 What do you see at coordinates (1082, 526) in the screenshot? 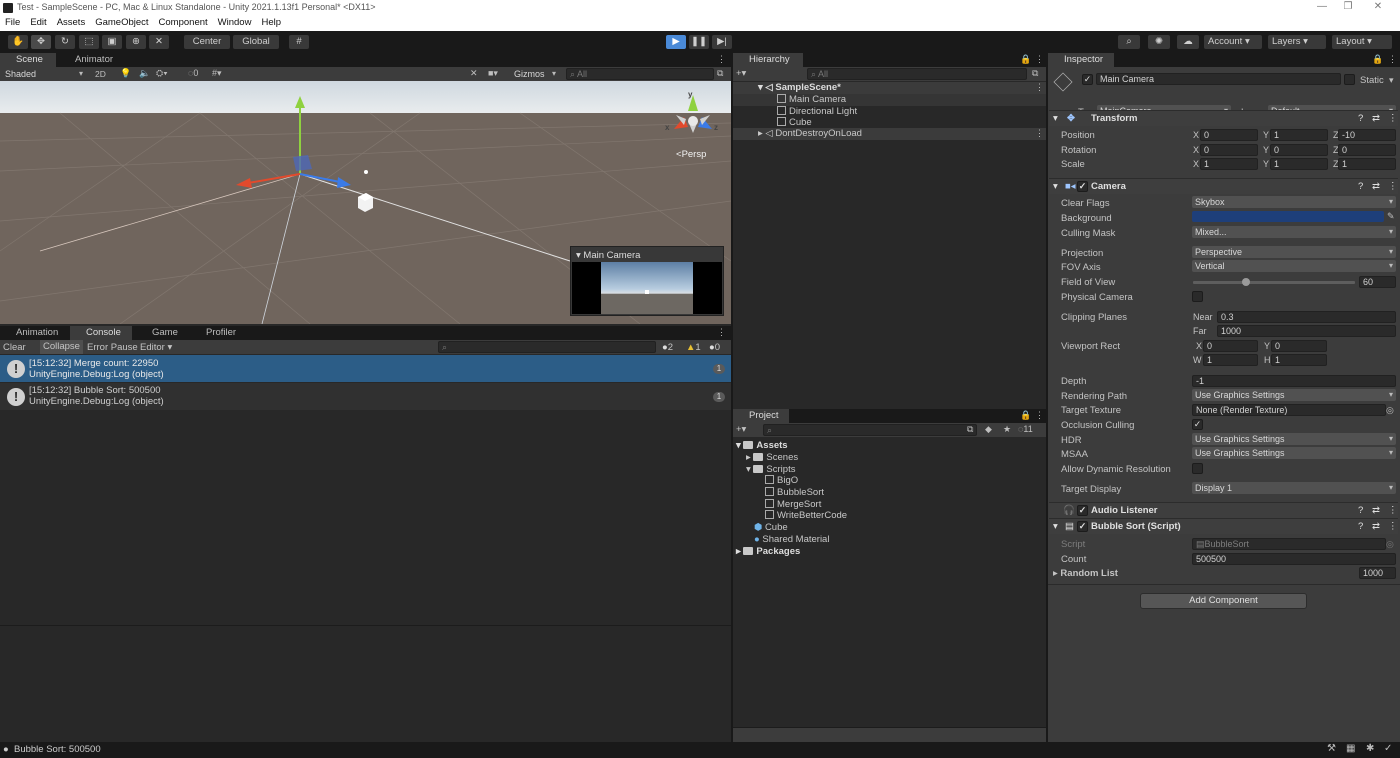
I see `bubble-sort-enabled-checkbox: ✓` at bounding box center [1082, 526].